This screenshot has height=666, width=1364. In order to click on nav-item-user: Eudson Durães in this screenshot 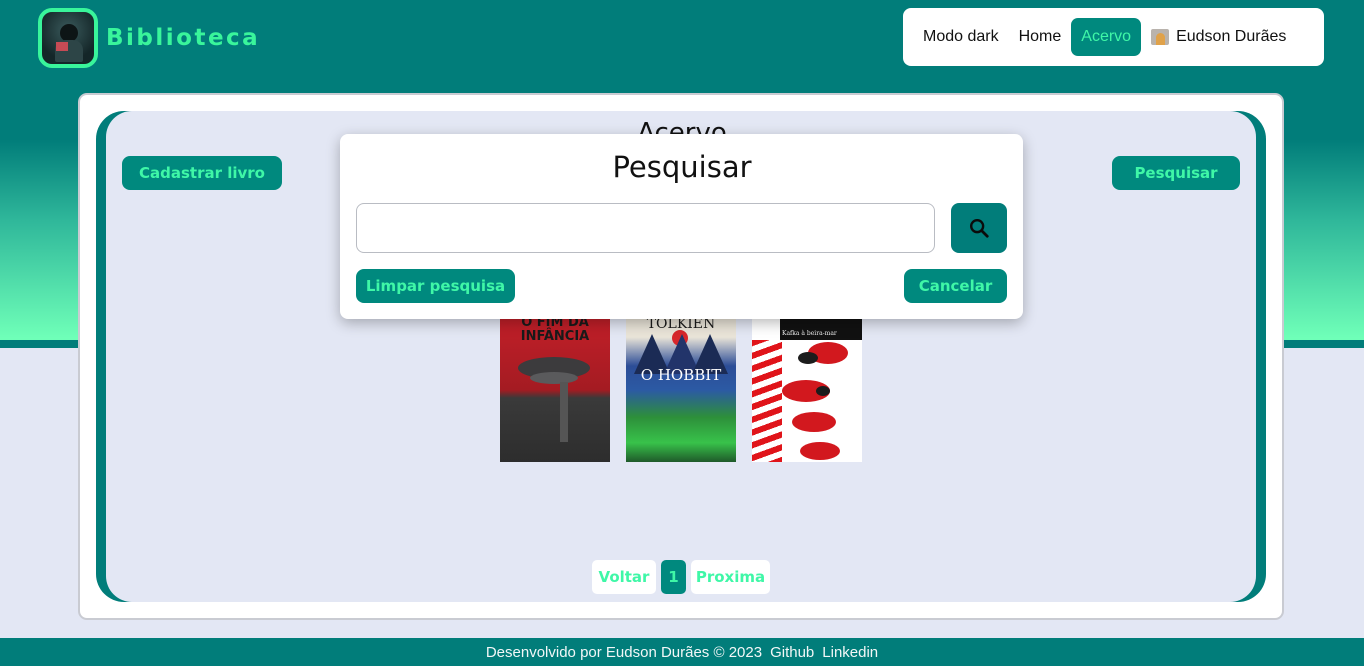, I will do `click(1218, 37)`.